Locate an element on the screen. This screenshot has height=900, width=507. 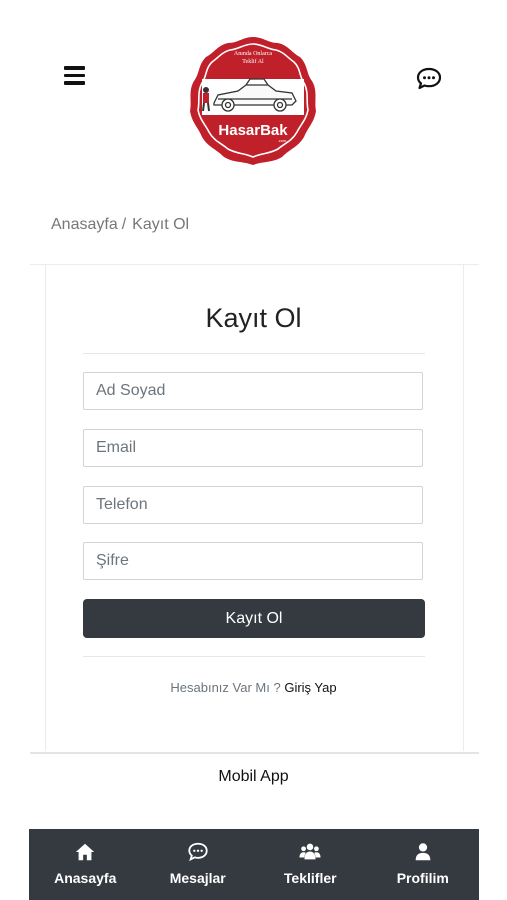
password-input is located at coordinates (253, 561).